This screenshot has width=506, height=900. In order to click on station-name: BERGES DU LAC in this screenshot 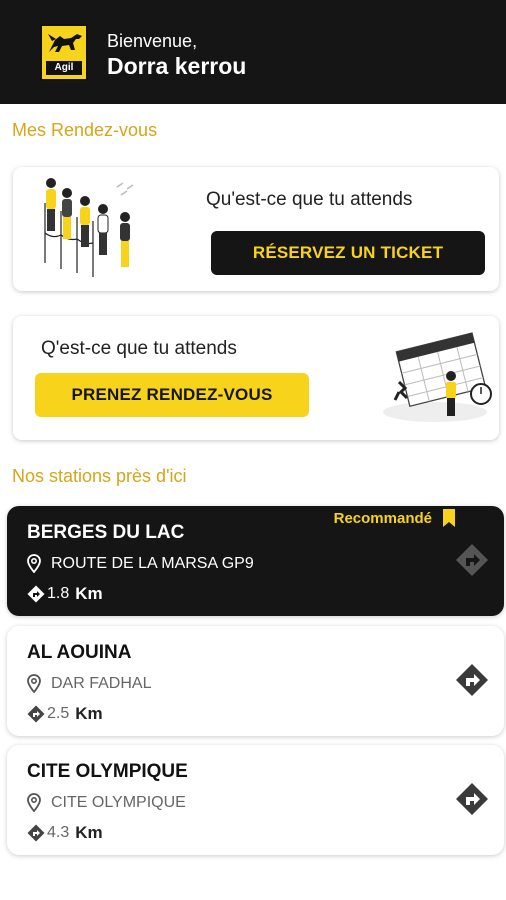, I will do `click(106, 532)`.